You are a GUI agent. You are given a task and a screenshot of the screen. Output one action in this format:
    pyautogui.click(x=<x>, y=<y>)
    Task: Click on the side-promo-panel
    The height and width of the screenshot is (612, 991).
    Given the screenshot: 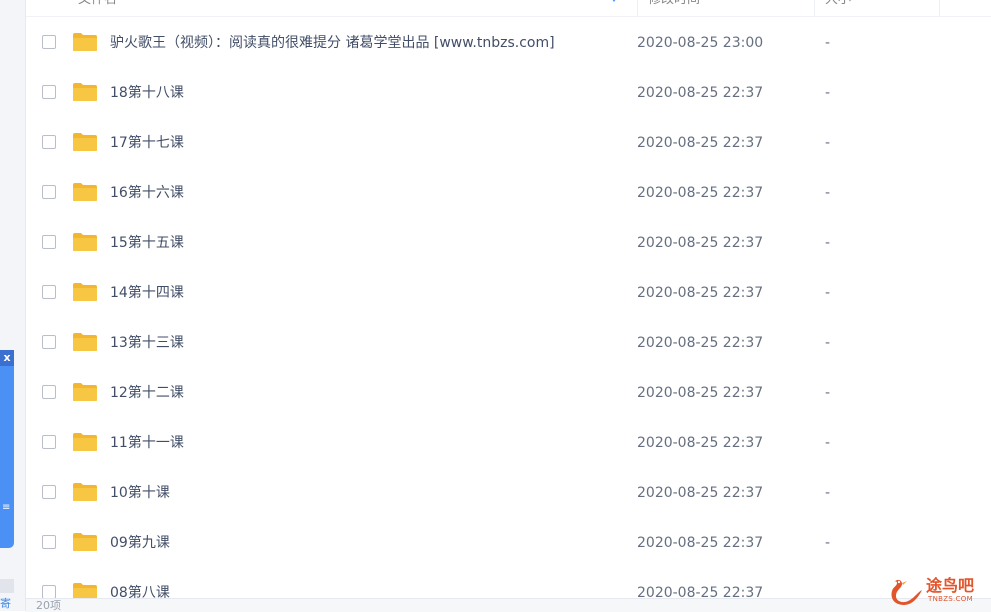 What is the action you would take?
    pyautogui.click(x=7, y=449)
    